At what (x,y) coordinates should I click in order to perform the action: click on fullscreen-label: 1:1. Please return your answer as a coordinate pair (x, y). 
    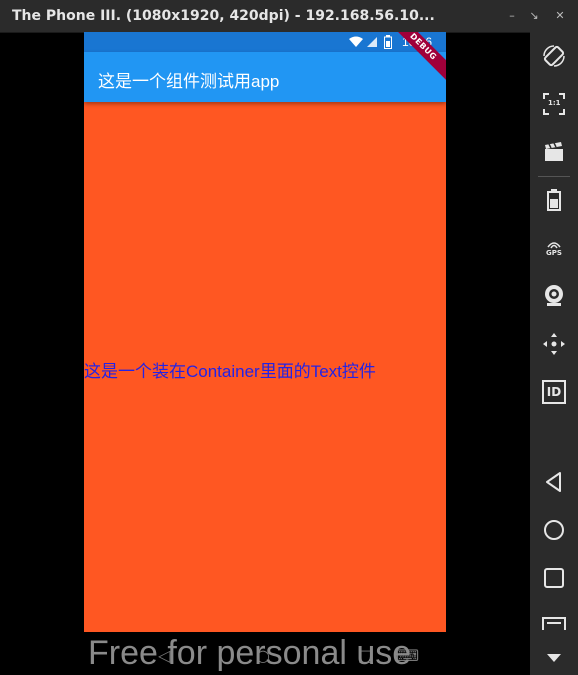
    Looking at the image, I should click on (554, 103).